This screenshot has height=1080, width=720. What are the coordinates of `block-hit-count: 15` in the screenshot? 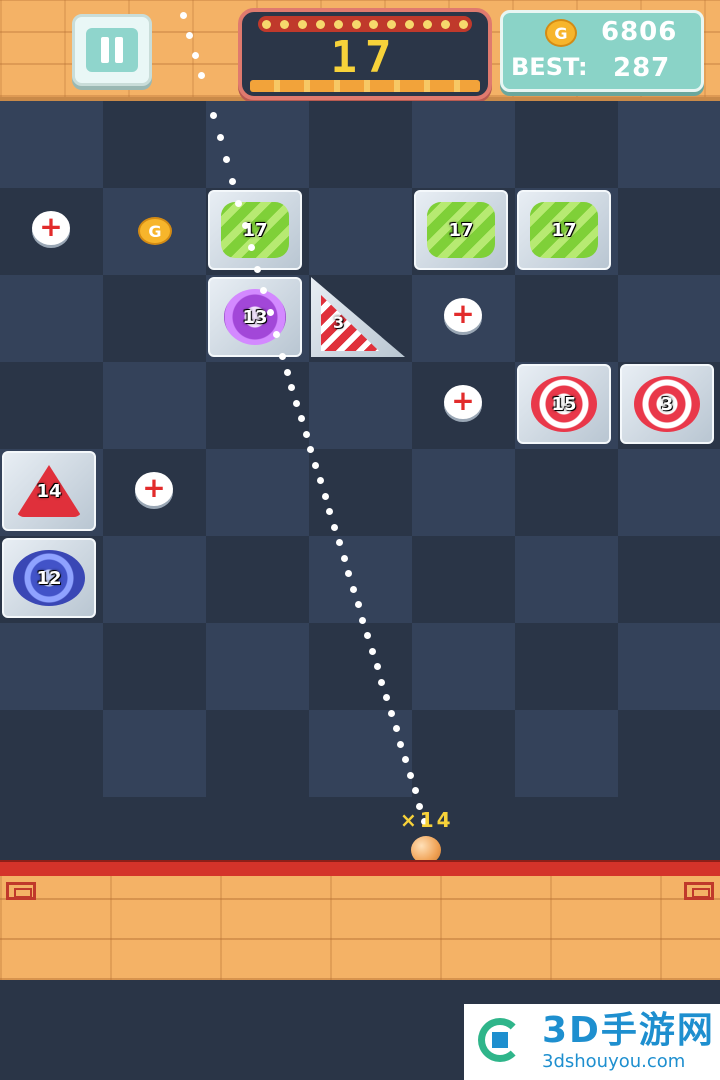 It's located at (564, 404).